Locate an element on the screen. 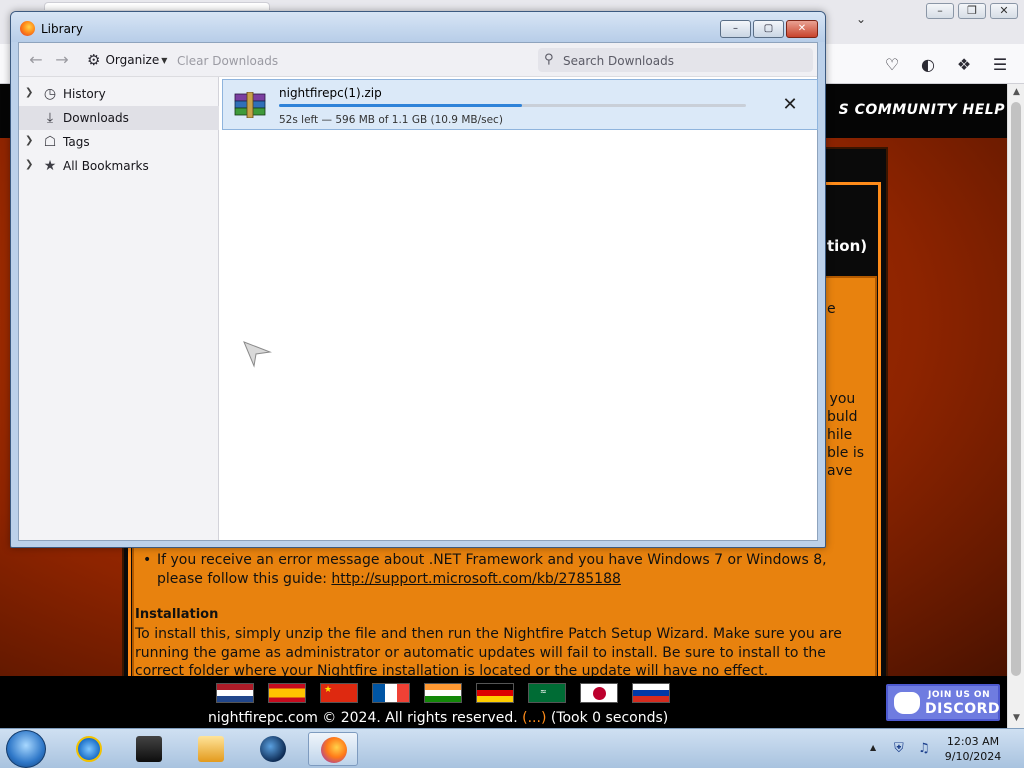 This screenshot has width=1024, height=768. globe-icon is located at coordinates (273, 749).